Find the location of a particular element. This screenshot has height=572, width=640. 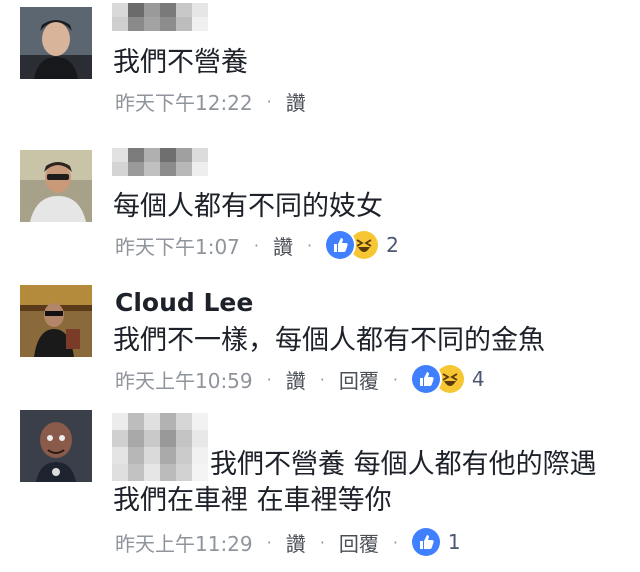

reactions-summary: 4 is located at coordinates (448, 379).